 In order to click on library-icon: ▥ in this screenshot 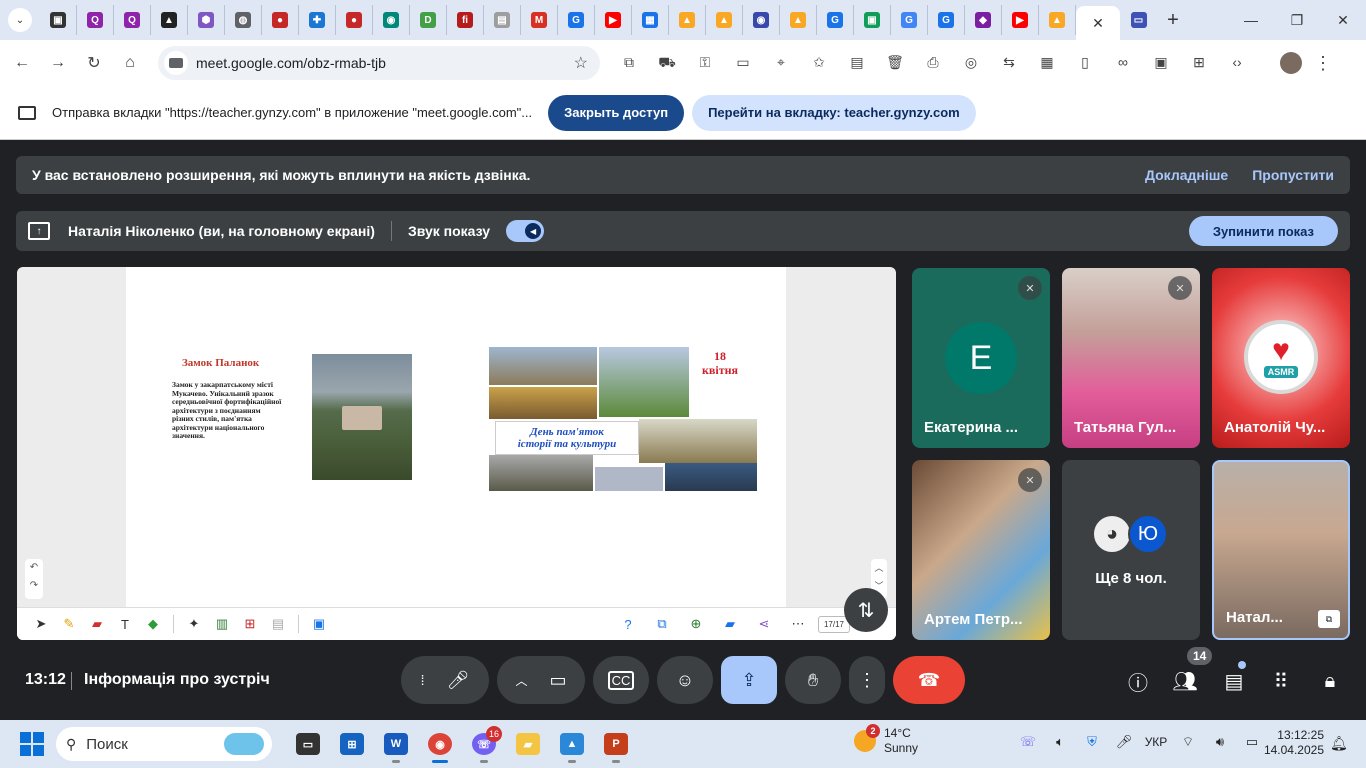, I will do `click(222, 624)`.